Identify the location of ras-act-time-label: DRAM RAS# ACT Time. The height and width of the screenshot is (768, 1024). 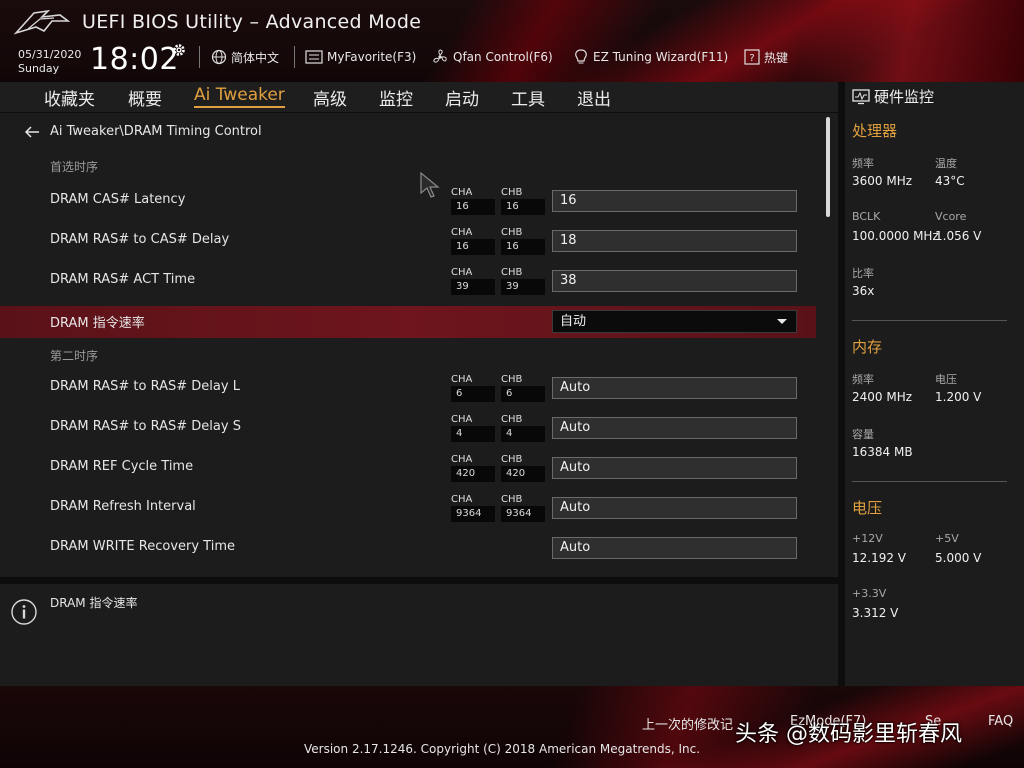
(123, 279).